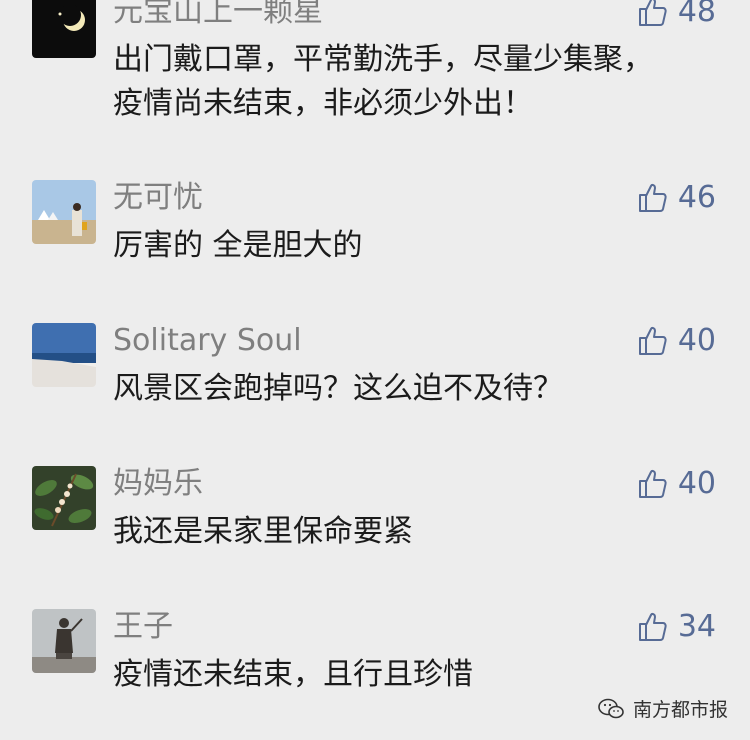 The height and width of the screenshot is (740, 750). What do you see at coordinates (696, 626) in the screenshot?
I see `like-count: 34` at bounding box center [696, 626].